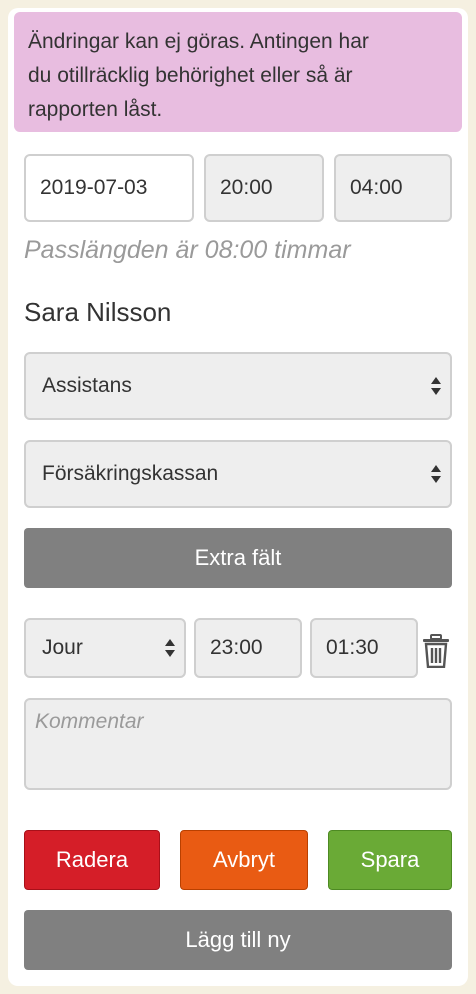 The image size is (476, 994). What do you see at coordinates (95, 109) in the screenshot?
I see `notice-line-3: rapporten låst.` at bounding box center [95, 109].